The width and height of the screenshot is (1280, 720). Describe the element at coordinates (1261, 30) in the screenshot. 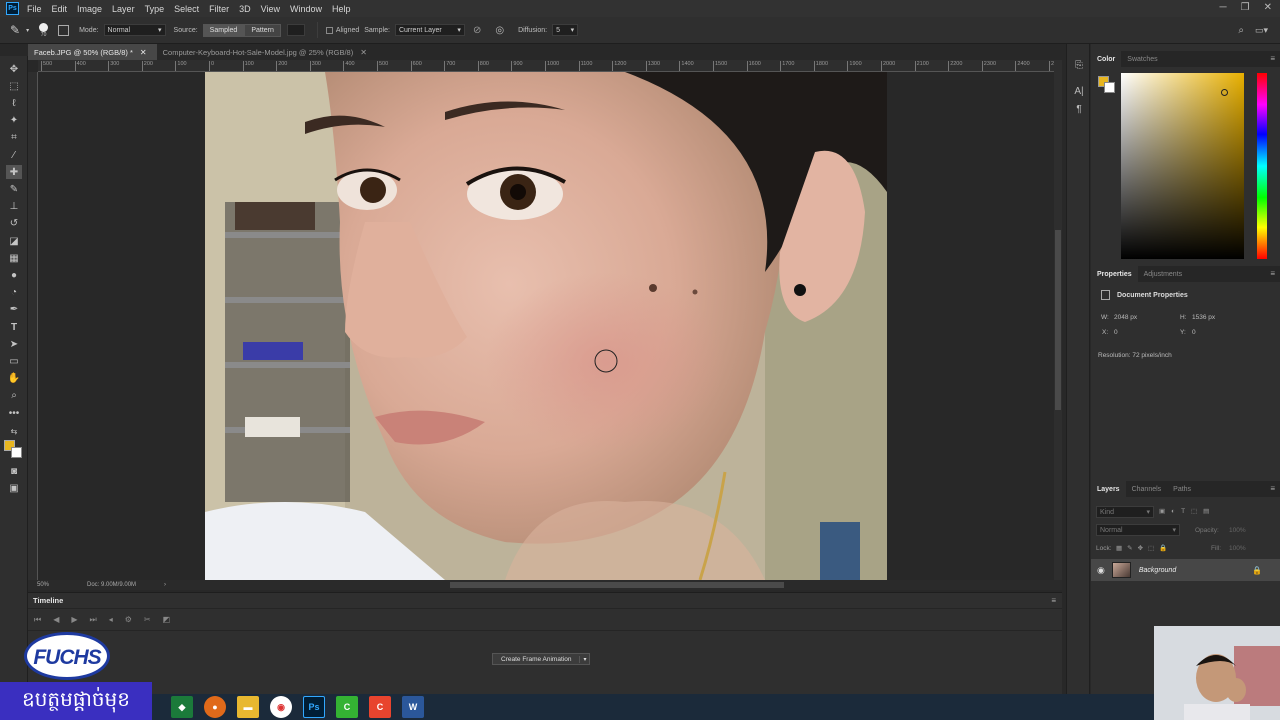

I see `workspace-icon: ▭▾` at that location.